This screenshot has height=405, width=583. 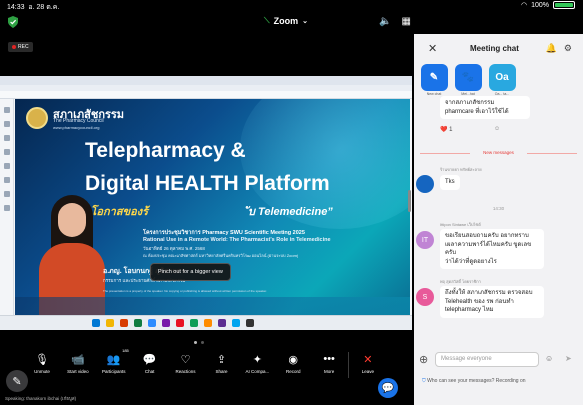 I want to click on bell-icon: 🔔, so click(x=551, y=48).